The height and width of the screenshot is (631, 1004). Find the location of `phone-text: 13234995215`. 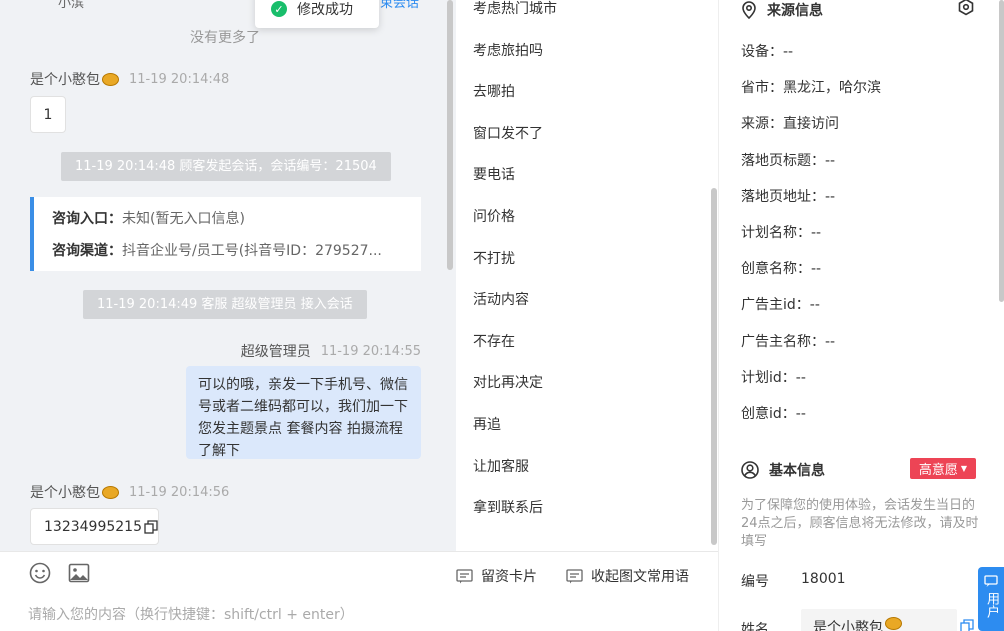

phone-text: 13234995215 is located at coordinates (93, 526).